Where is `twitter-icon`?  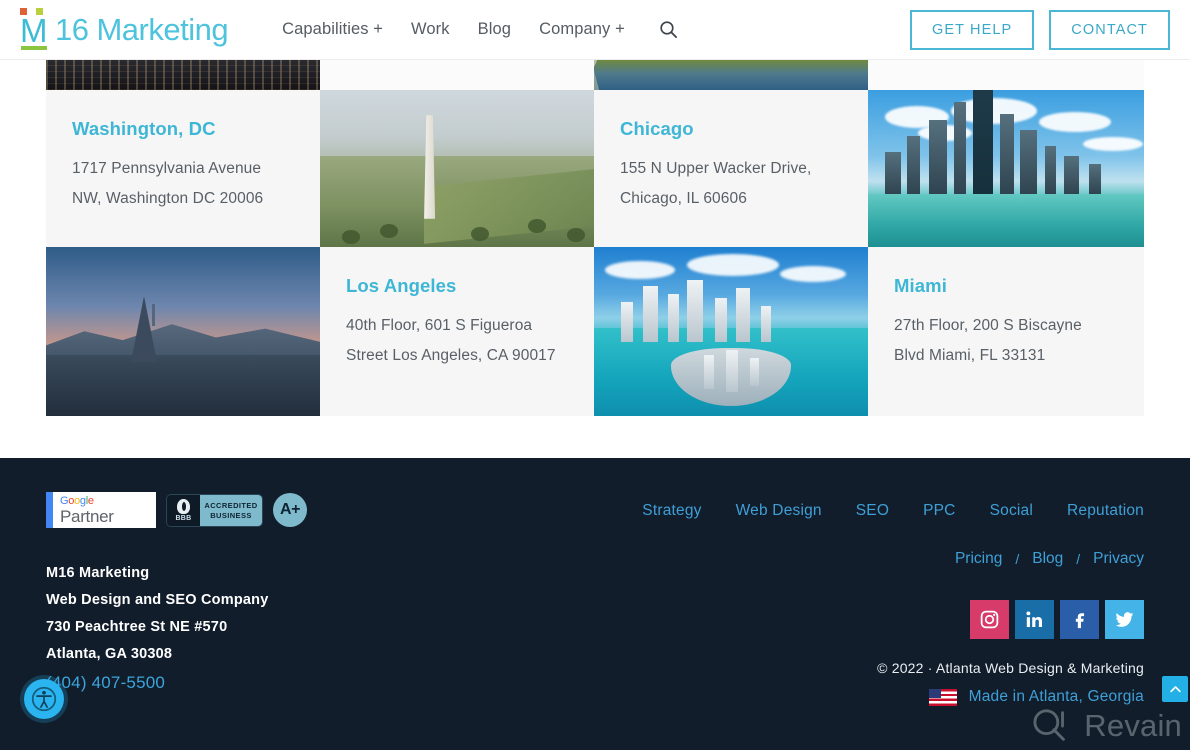
twitter-icon is located at coordinates (1124, 619).